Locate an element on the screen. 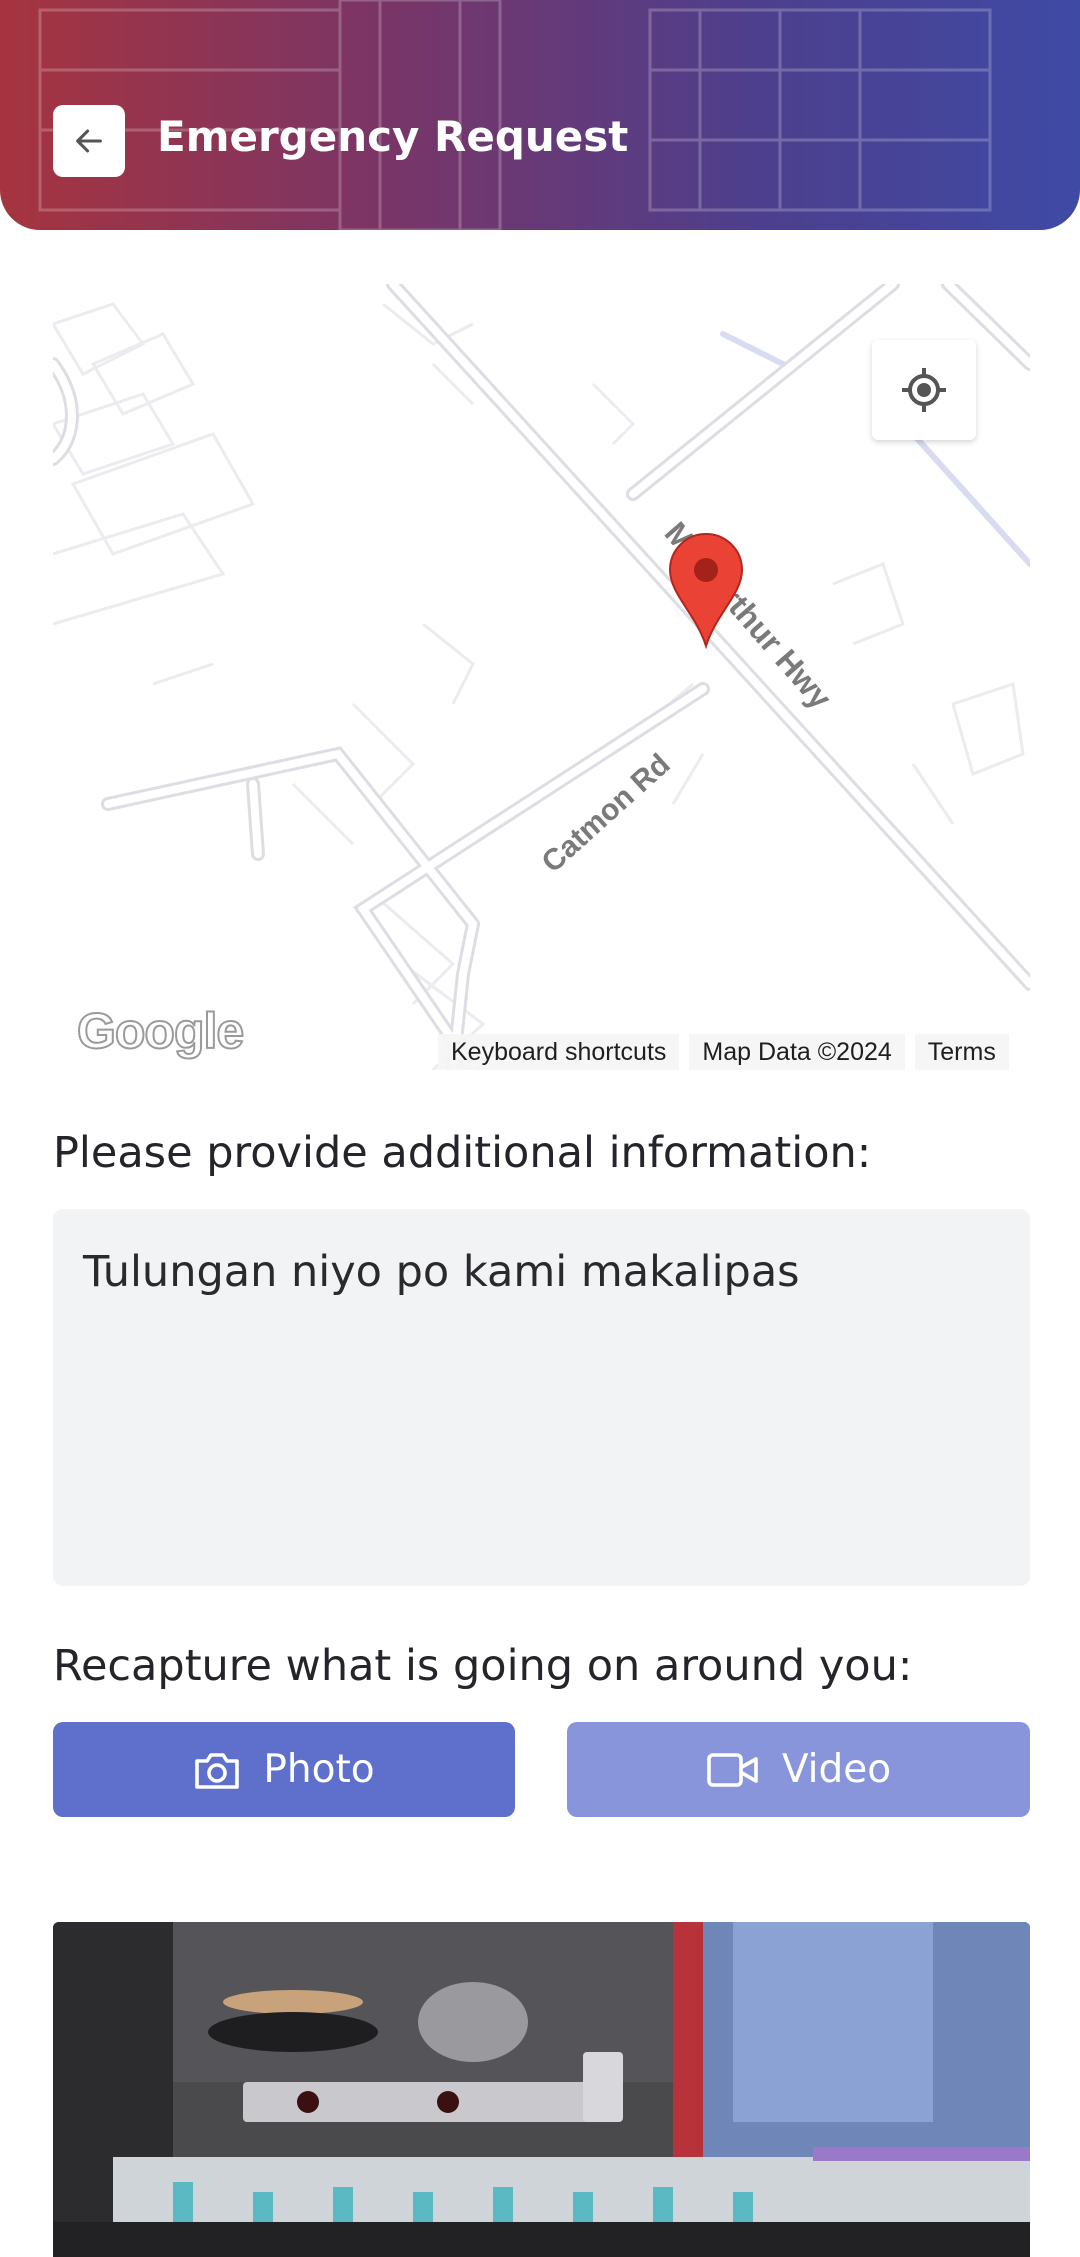  my-location-button is located at coordinates (924, 390).